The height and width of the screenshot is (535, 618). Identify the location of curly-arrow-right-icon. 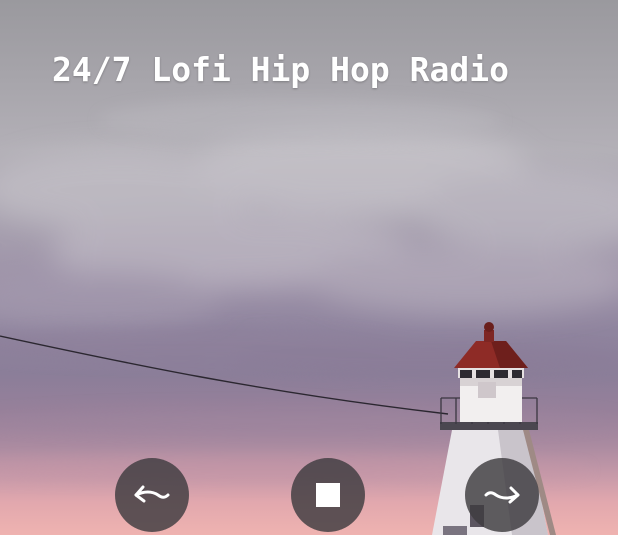
(502, 495).